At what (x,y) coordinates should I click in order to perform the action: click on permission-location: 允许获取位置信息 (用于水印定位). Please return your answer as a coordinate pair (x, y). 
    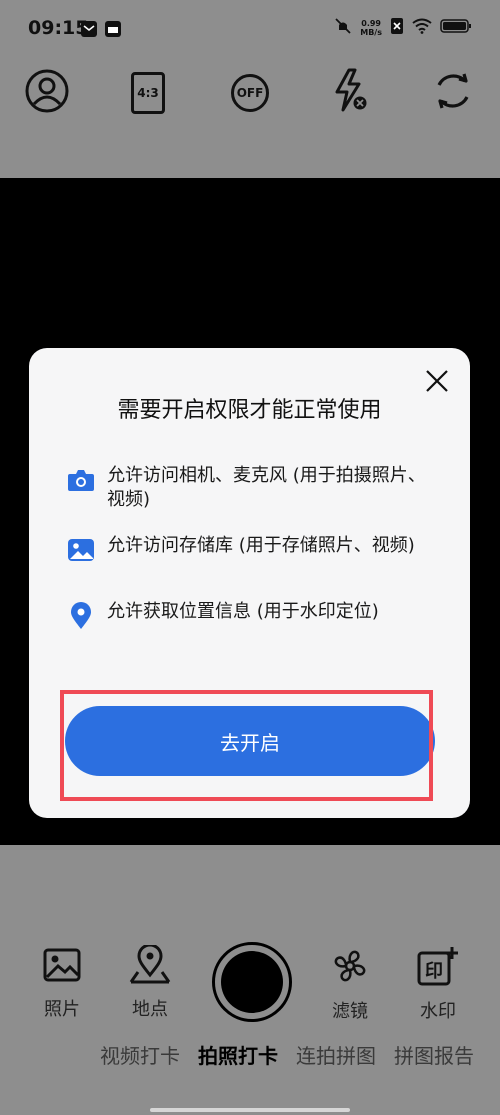
    Looking at the image, I should click on (252, 615).